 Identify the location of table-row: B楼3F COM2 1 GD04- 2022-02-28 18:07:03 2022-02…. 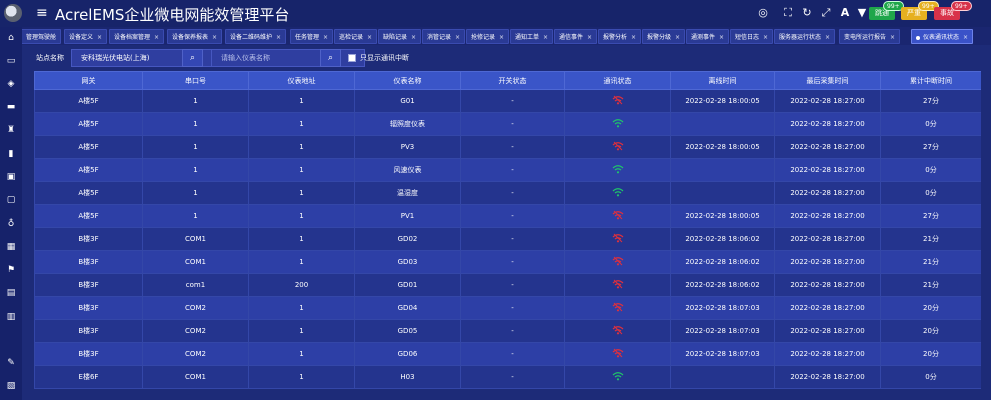
(507, 308).